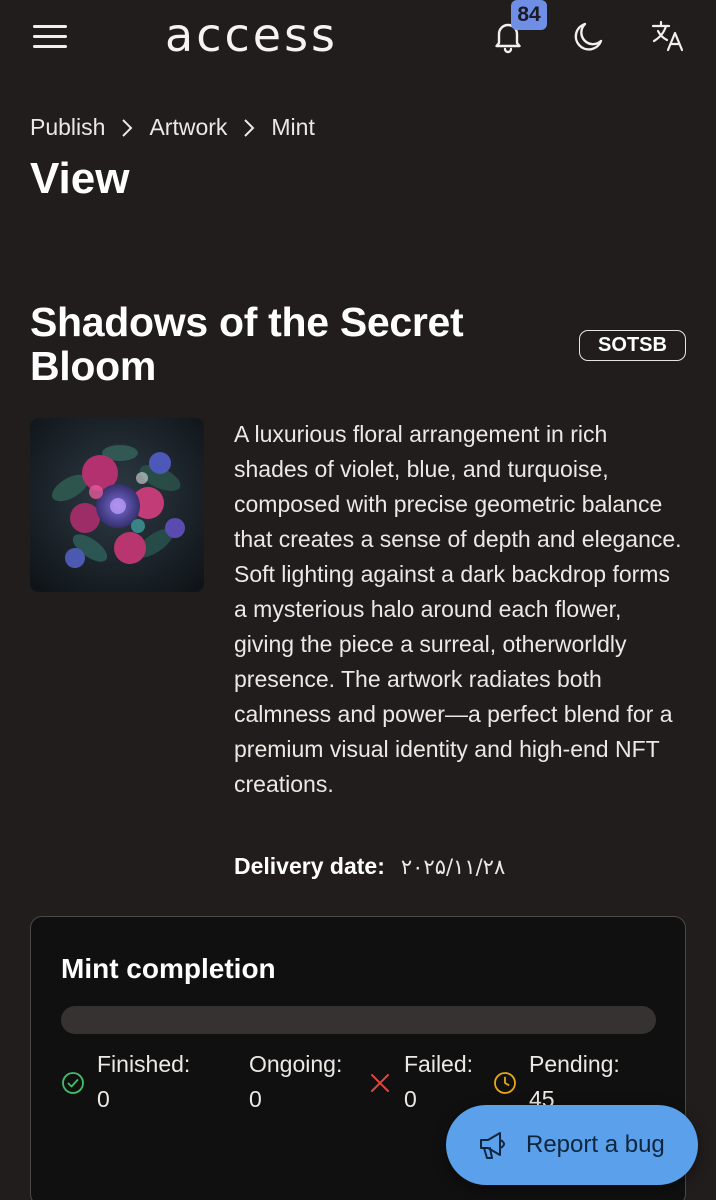 This screenshot has height=1200, width=716. Describe the element at coordinates (80, 178) in the screenshot. I see `page-title: View` at that location.